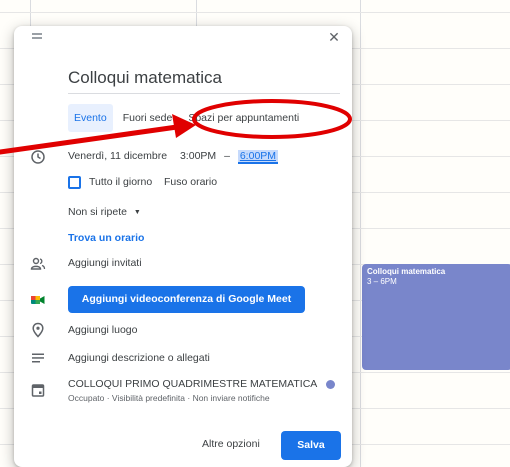  Describe the element at coordinates (106, 238) in the screenshot. I see `find-time-link: Trova un orario` at that location.